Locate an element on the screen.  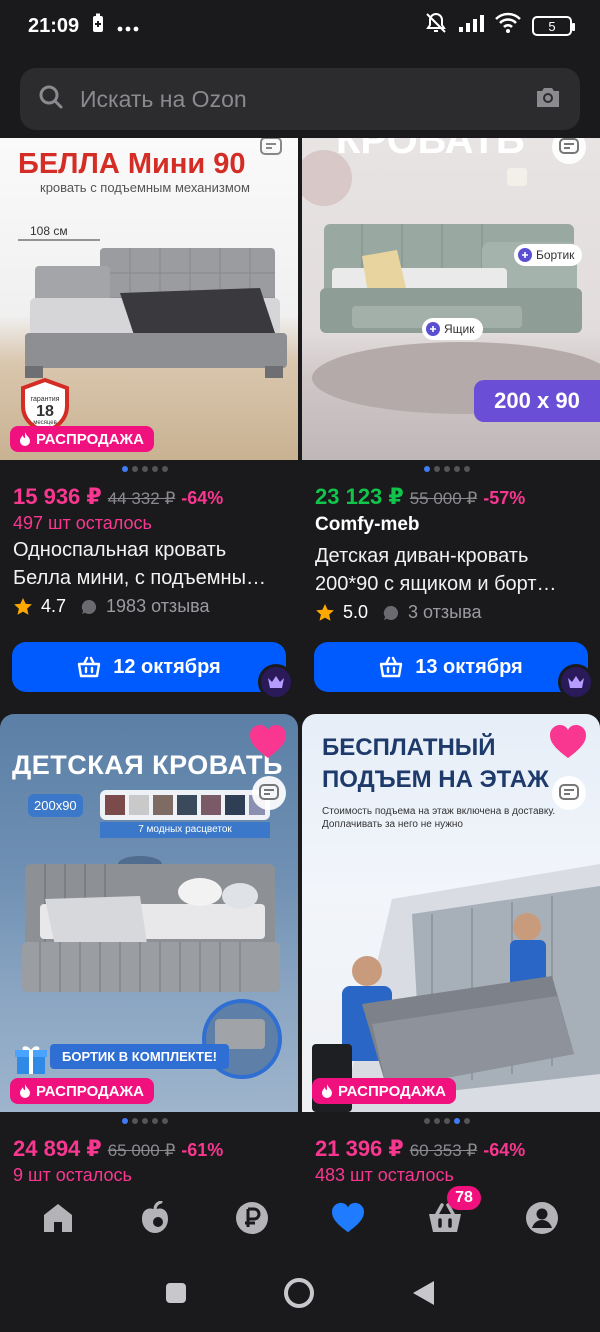
more-notifications-icon is located at coordinates (128, 26).